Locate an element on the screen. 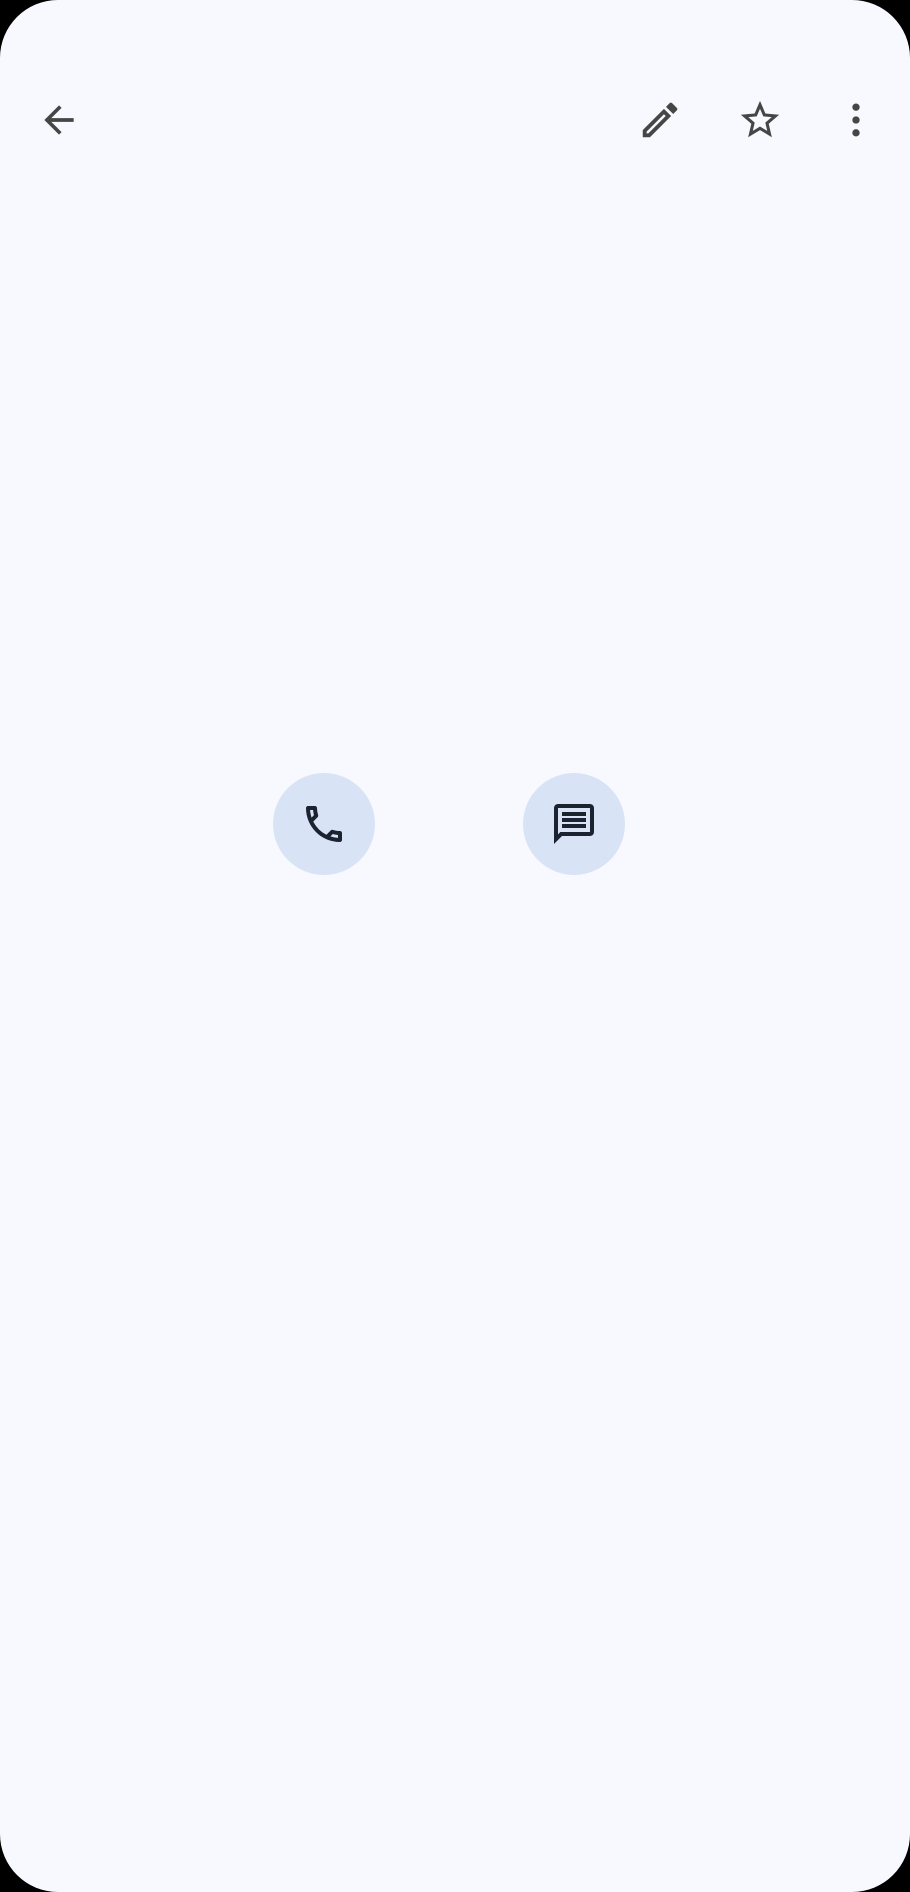  pencil-icon is located at coordinates (660, 120).